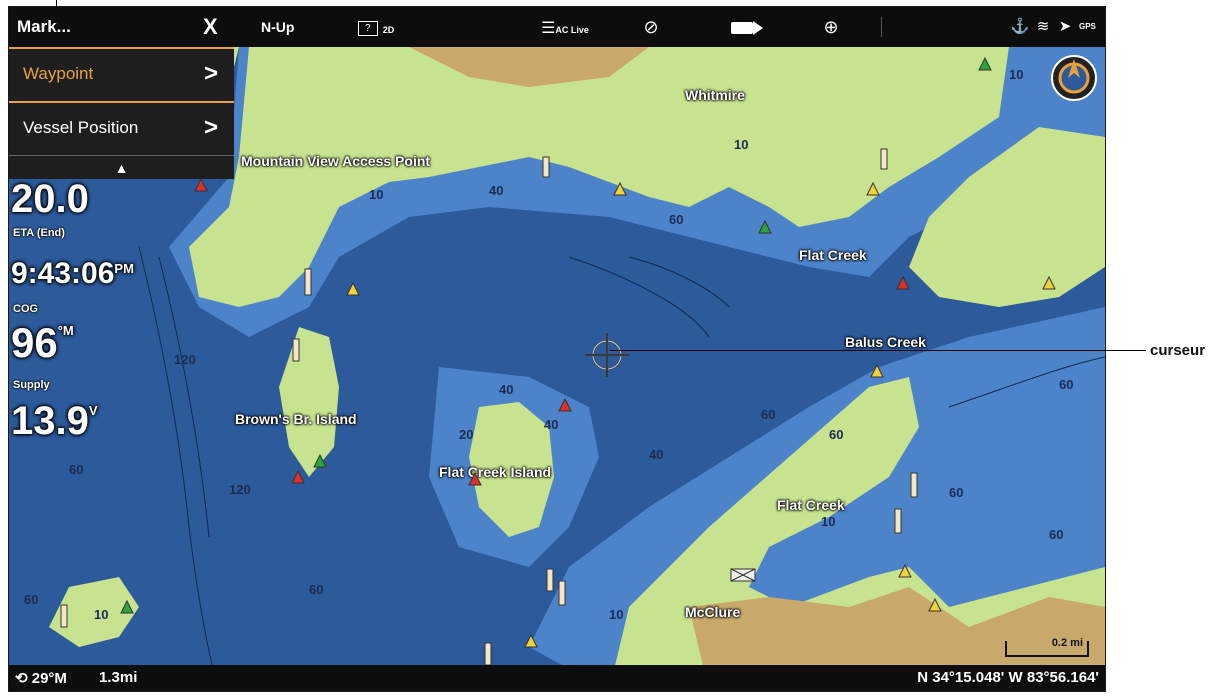 This screenshot has width=1217, height=698. Describe the element at coordinates (49, 678) in the screenshot. I see `heading-value: 29°M` at that location.